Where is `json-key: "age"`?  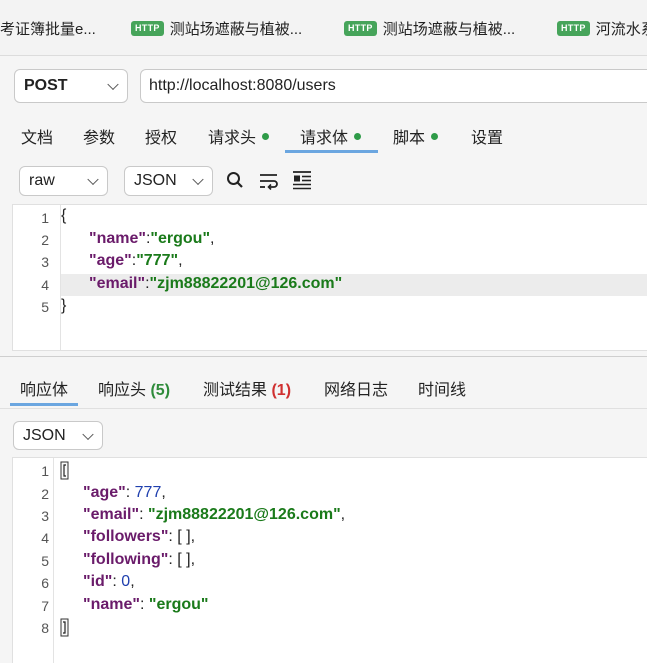
json-key: "age" is located at coordinates (110, 260).